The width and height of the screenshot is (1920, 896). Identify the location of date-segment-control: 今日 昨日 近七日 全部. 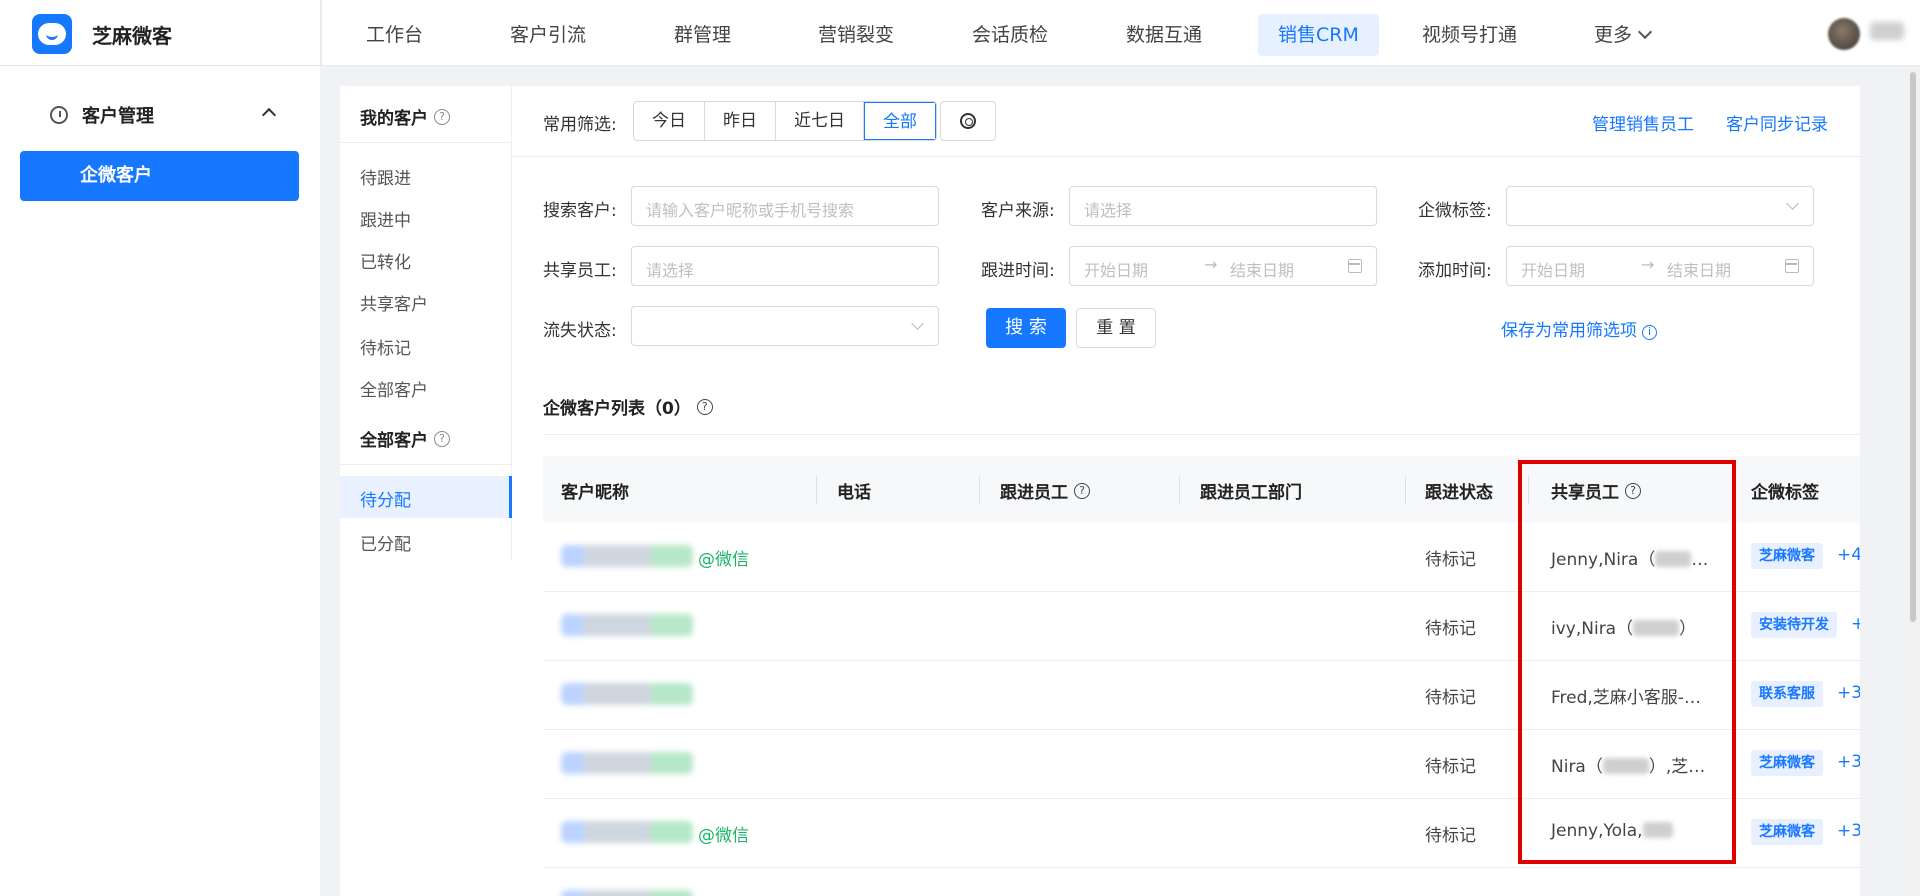
(785, 121).